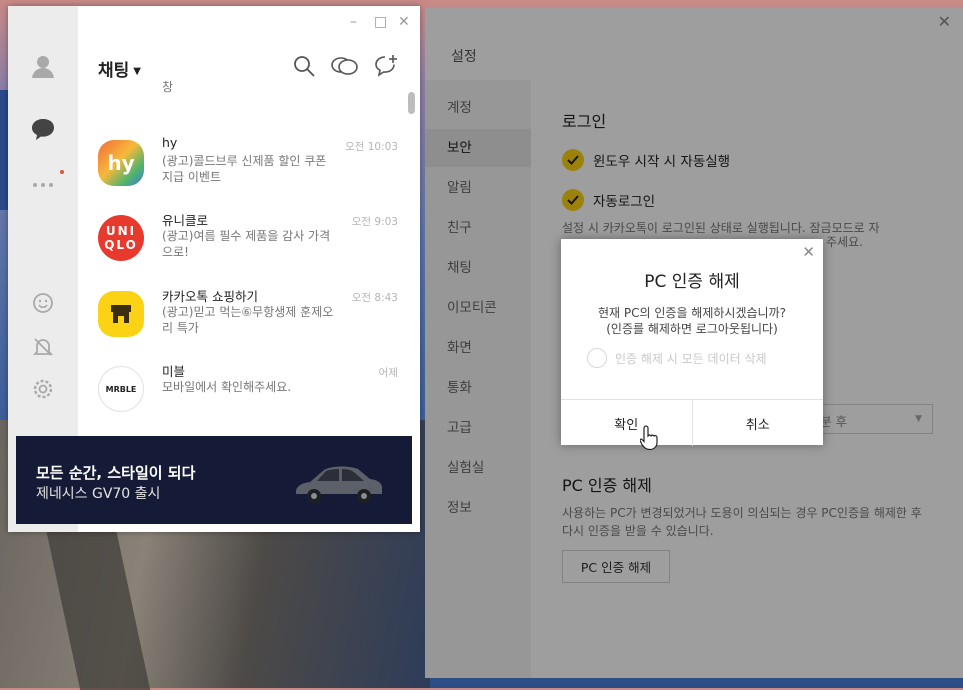 The width and height of the screenshot is (963, 690). I want to click on avatar-logo-text: UNI QLO, so click(121, 238).